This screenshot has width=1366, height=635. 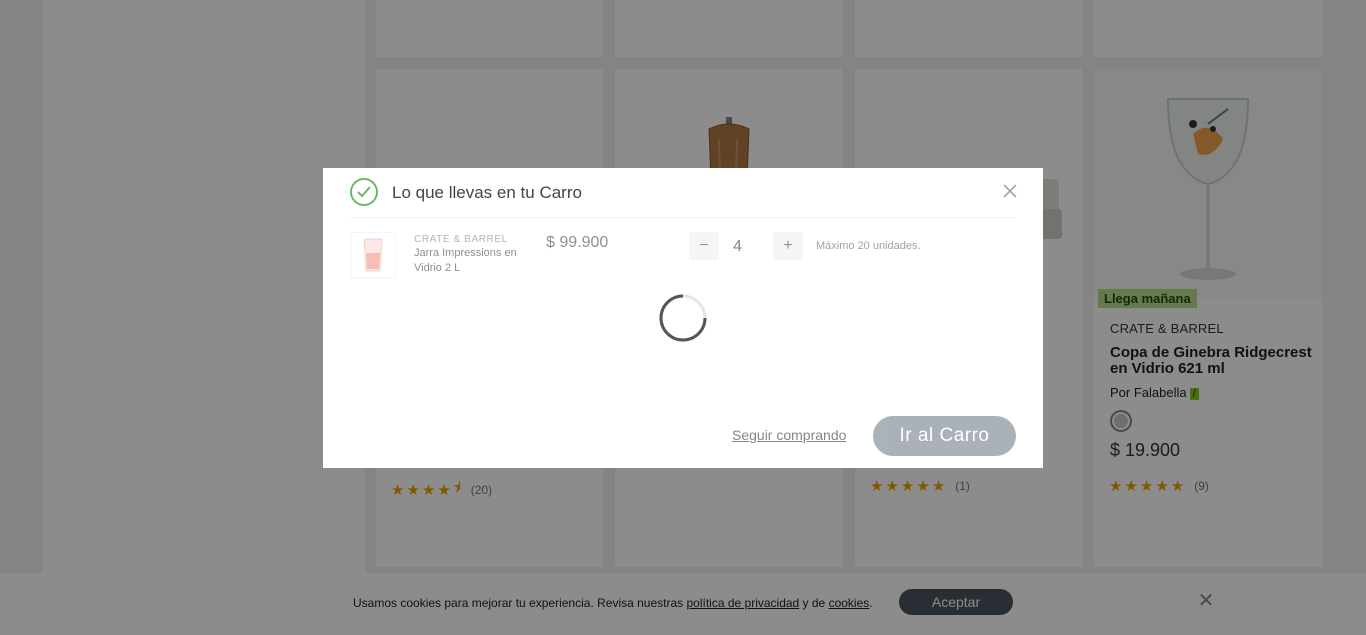 I want to click on decrease-quantity-button: −, so click(x=704, y=246).